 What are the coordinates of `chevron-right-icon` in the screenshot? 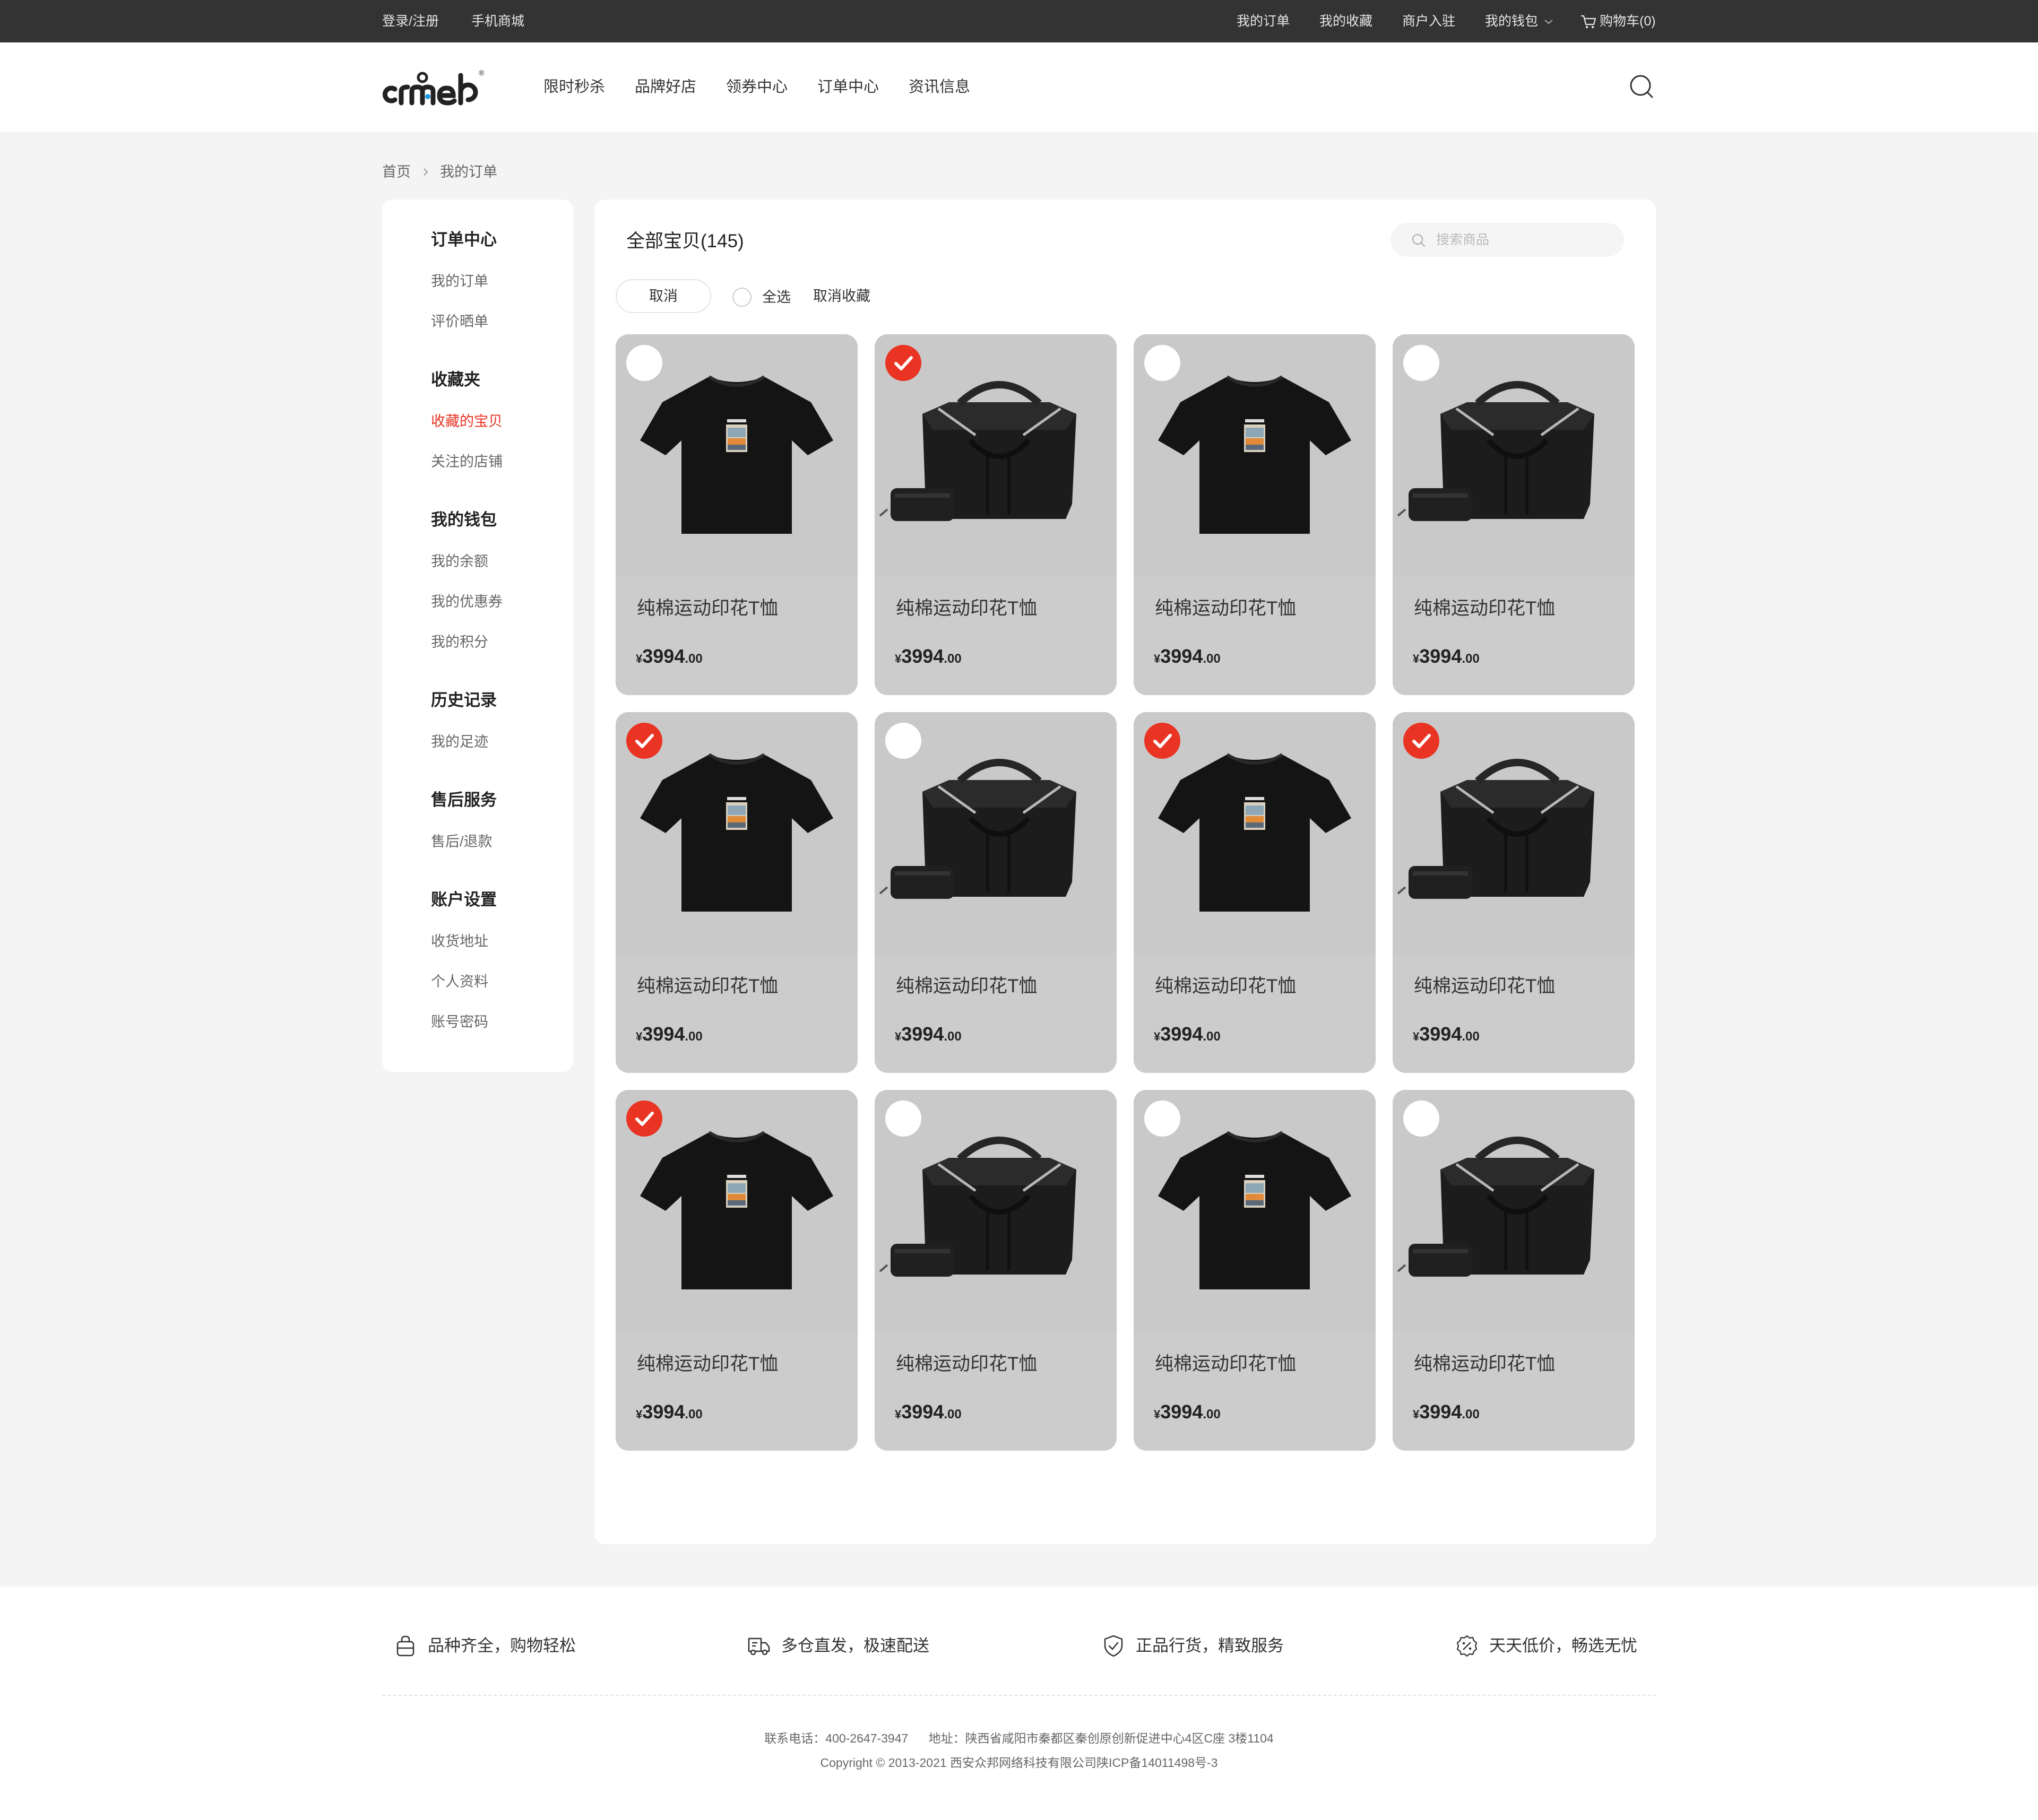 It's located at (426, 172).